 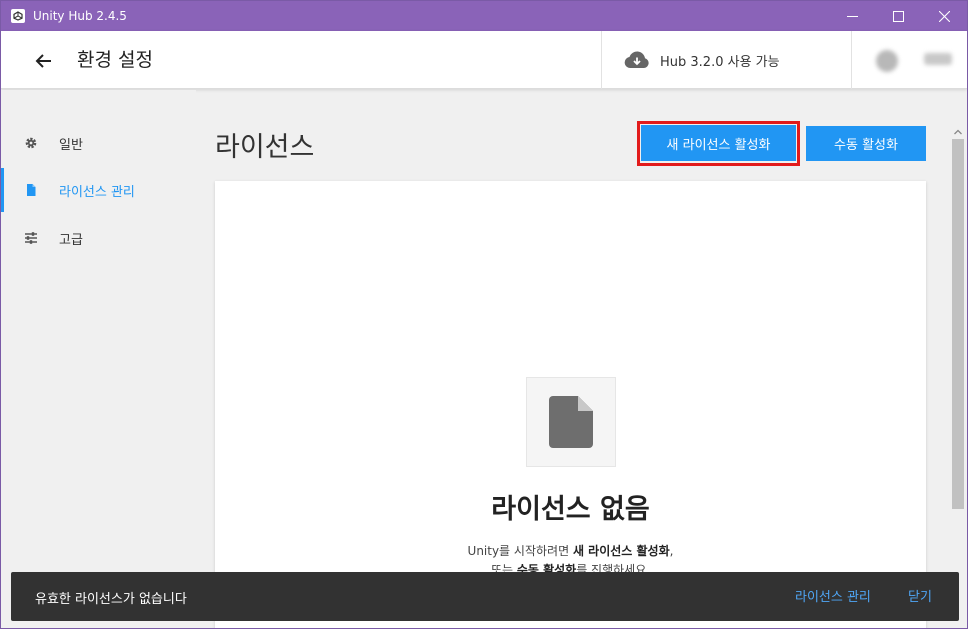 I want to click on close-icon, so click(x=944, y=16).